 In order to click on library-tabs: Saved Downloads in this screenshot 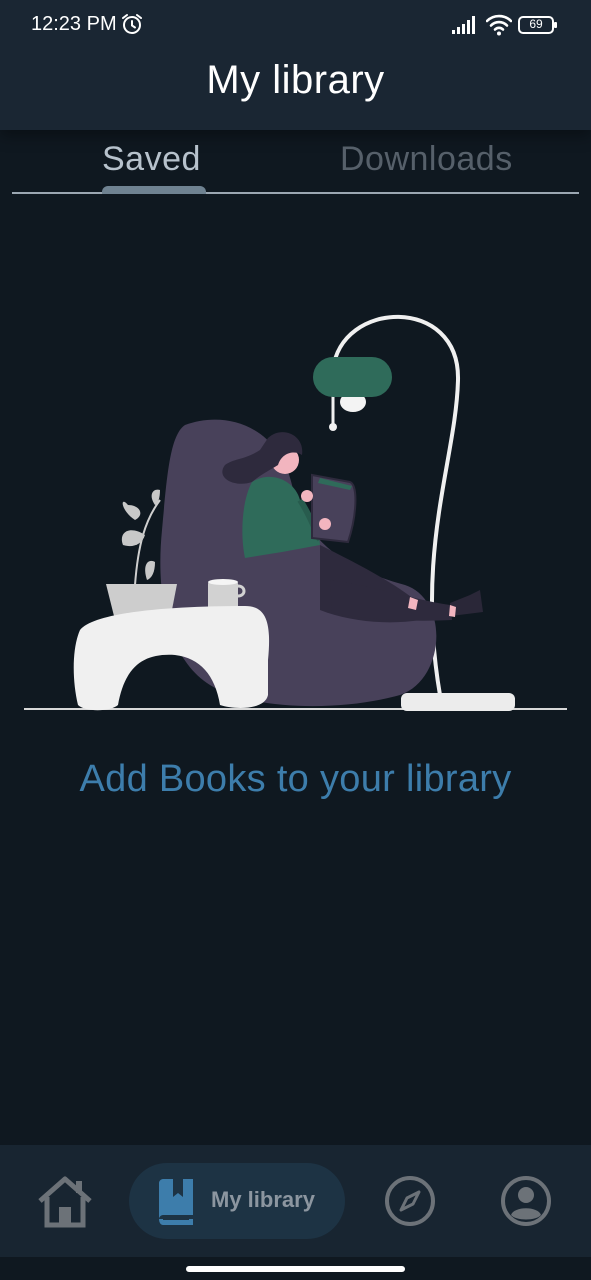, I will do `click(295, 165)`.